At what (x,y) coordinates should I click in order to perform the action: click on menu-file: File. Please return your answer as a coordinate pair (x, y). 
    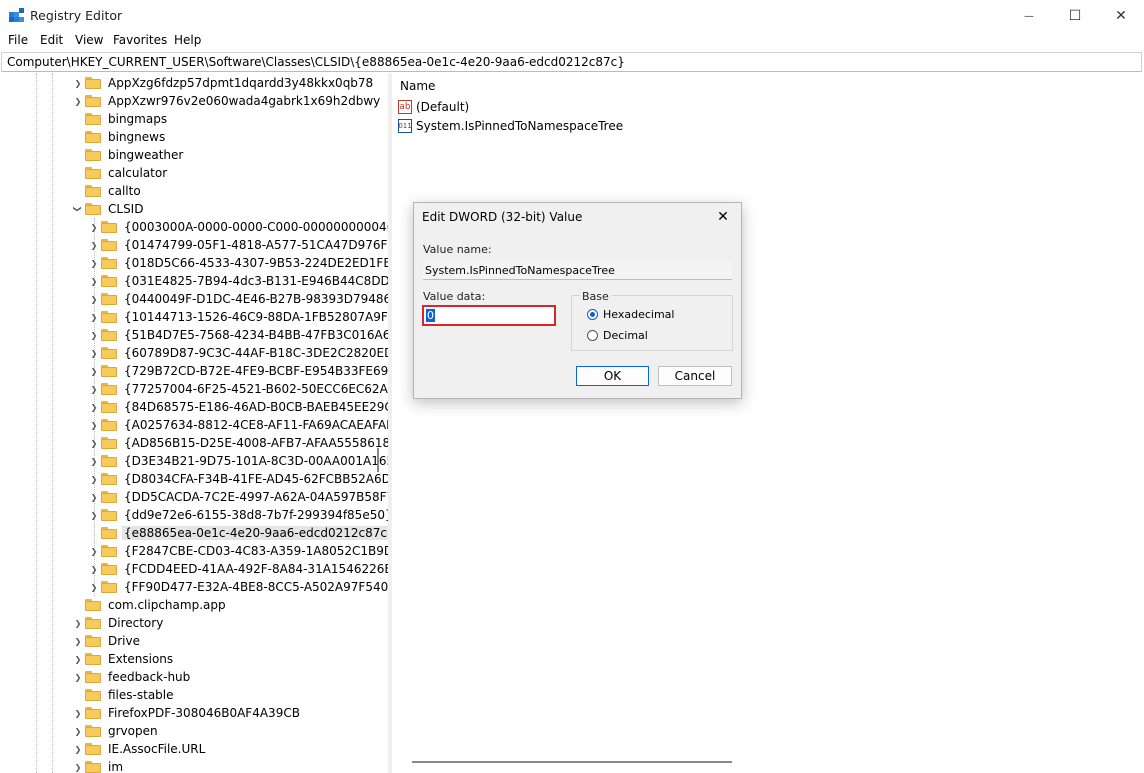
    Looking at the image, I should click on (18, 40).